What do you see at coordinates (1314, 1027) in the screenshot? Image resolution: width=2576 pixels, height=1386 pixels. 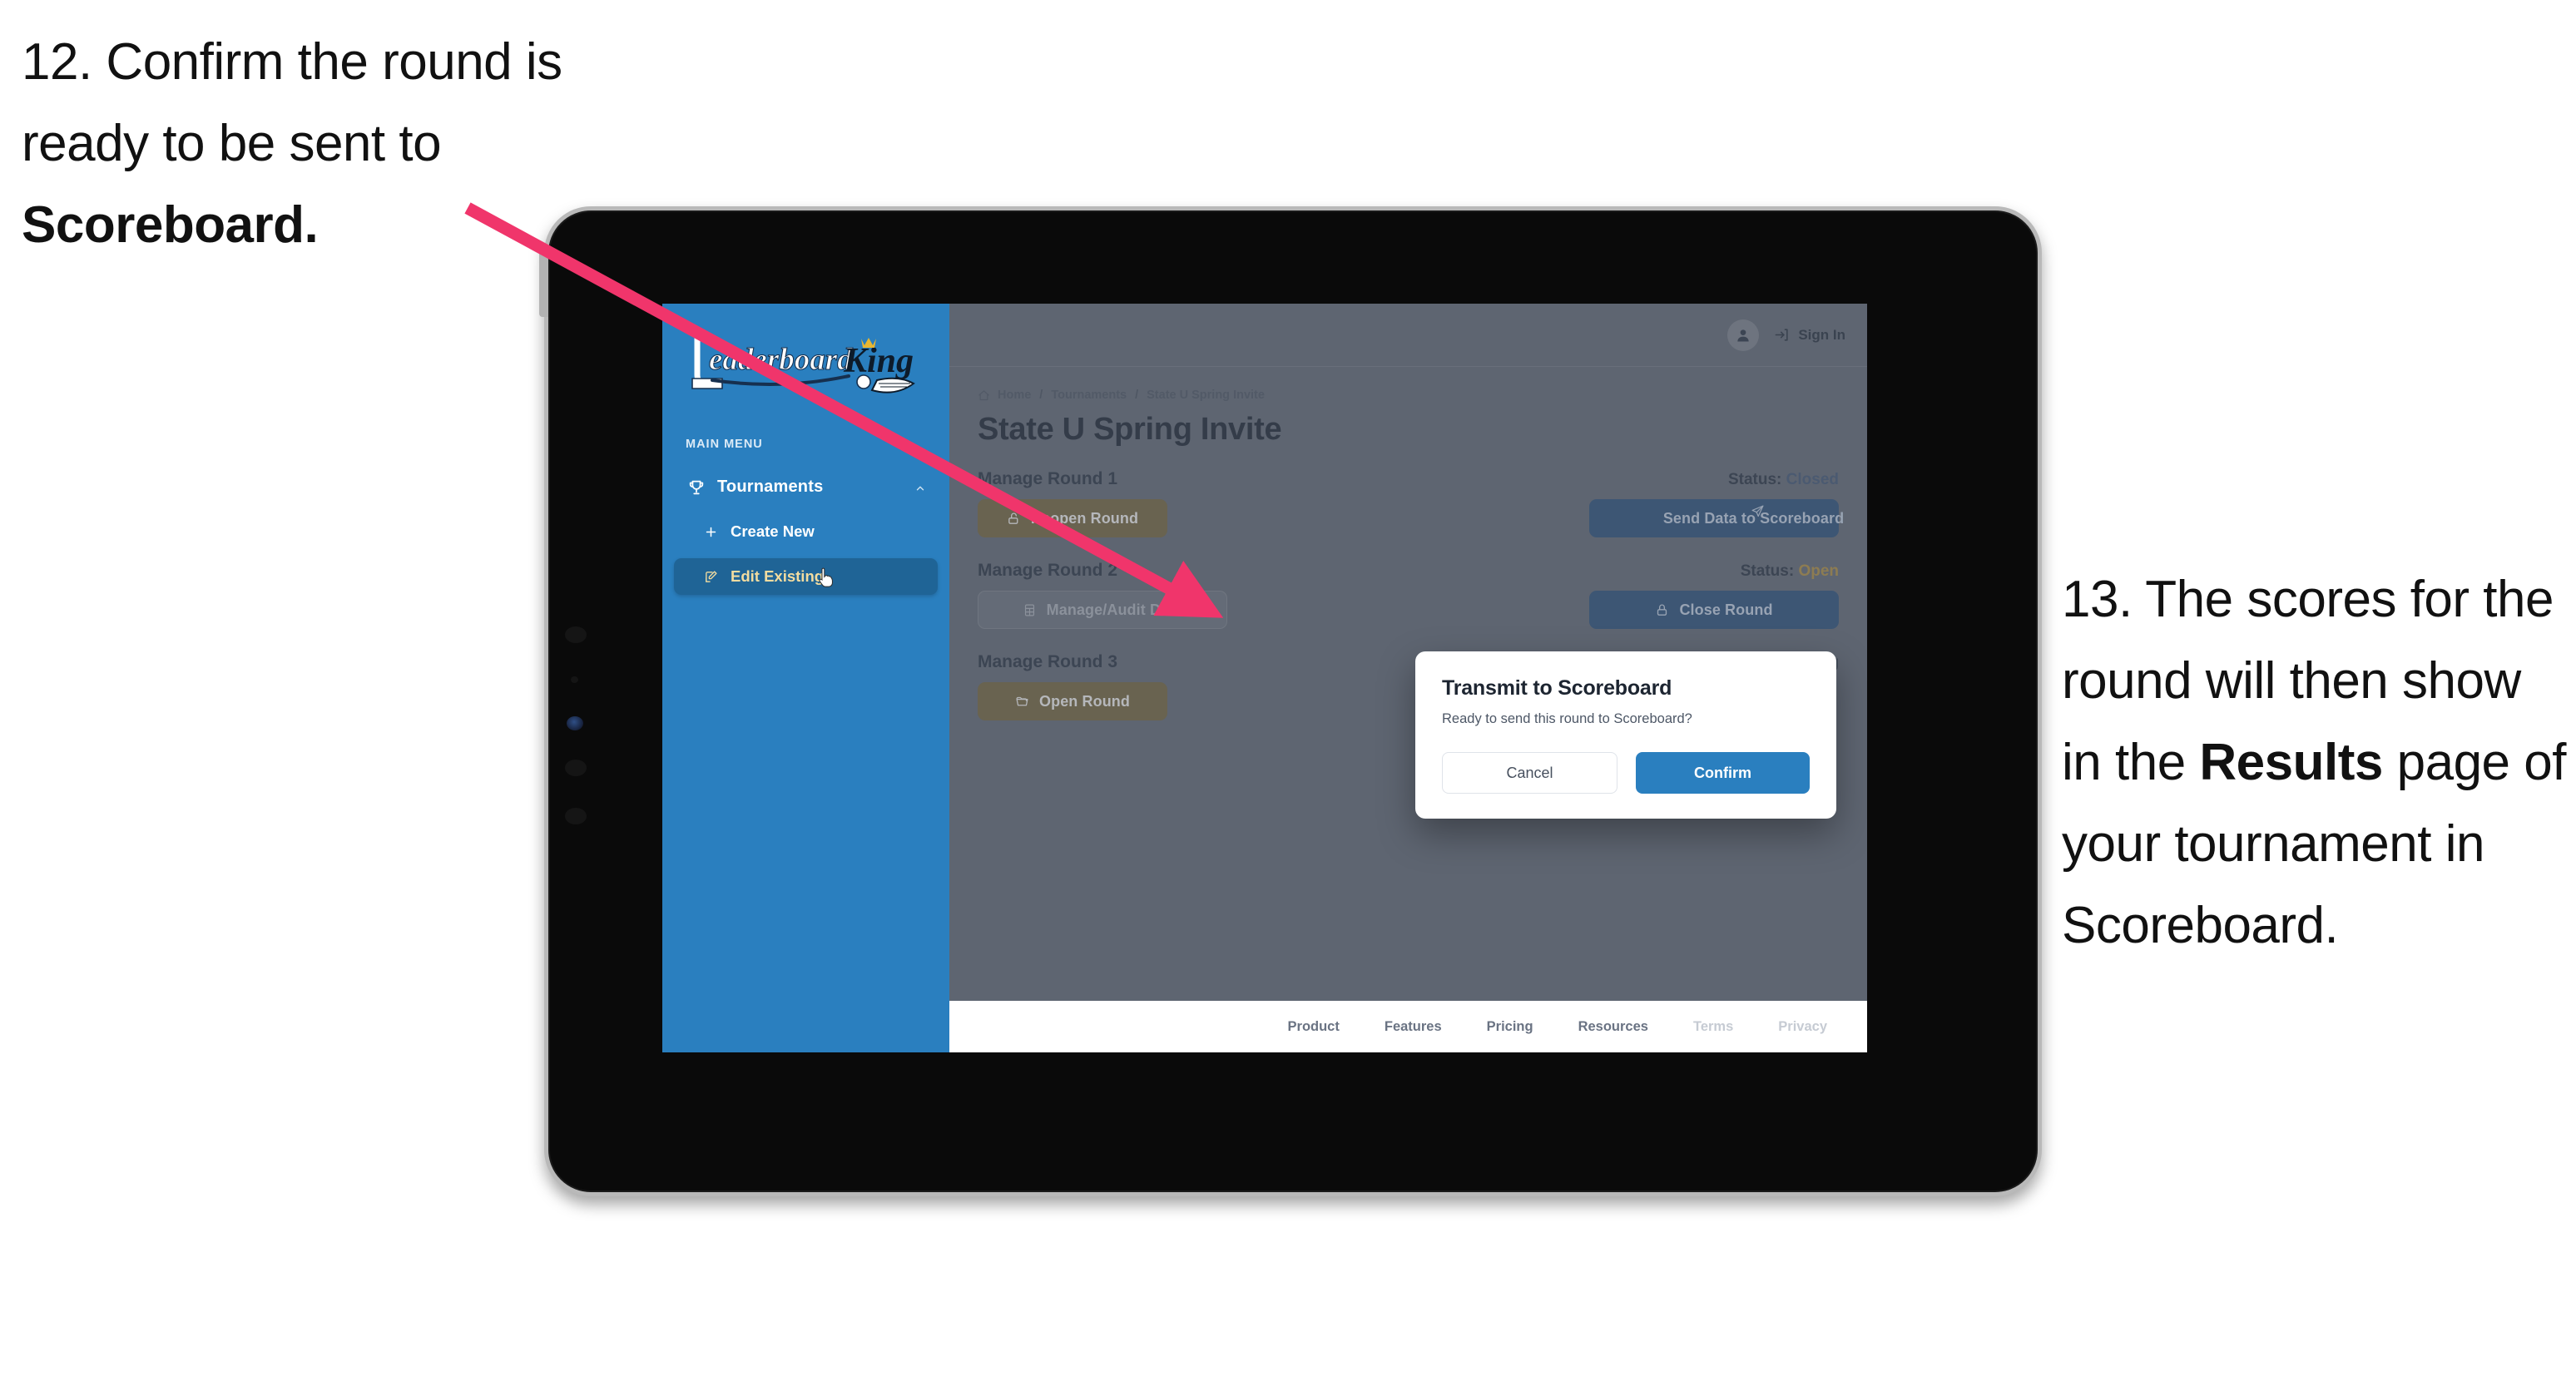 I see `footer-link-product: Product` at bounding box center [1314, 1027].